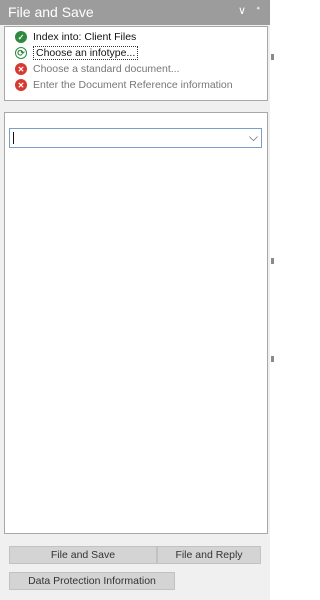 The height and width of the screenshot is (600, 320). Describe the element at coordinates (21, 37) in the screenshot. I see `check-icon: ✓` at that location.